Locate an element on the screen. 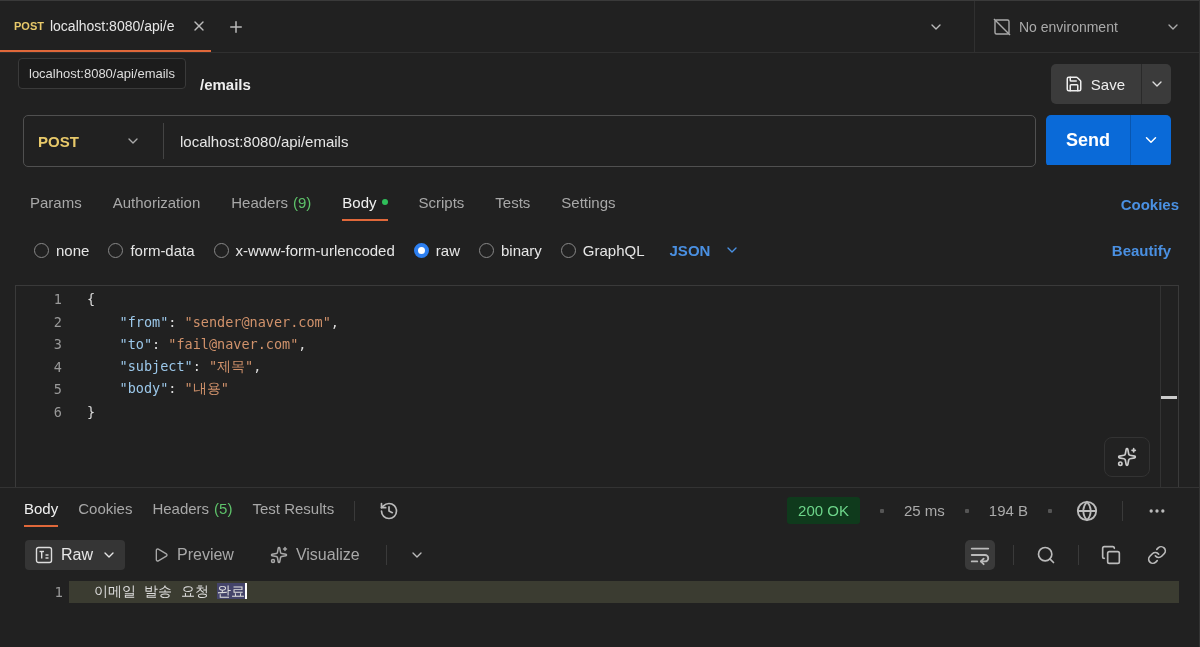 The height and width of the screenshot is (647, 1200). view-mode-button: Preview is located at coordinates (192, 555).